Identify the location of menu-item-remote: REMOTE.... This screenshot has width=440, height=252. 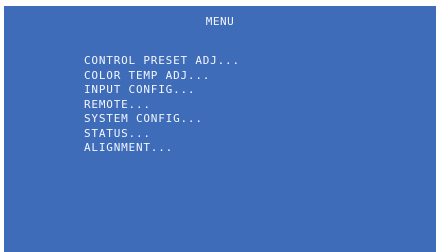
(162, 105).